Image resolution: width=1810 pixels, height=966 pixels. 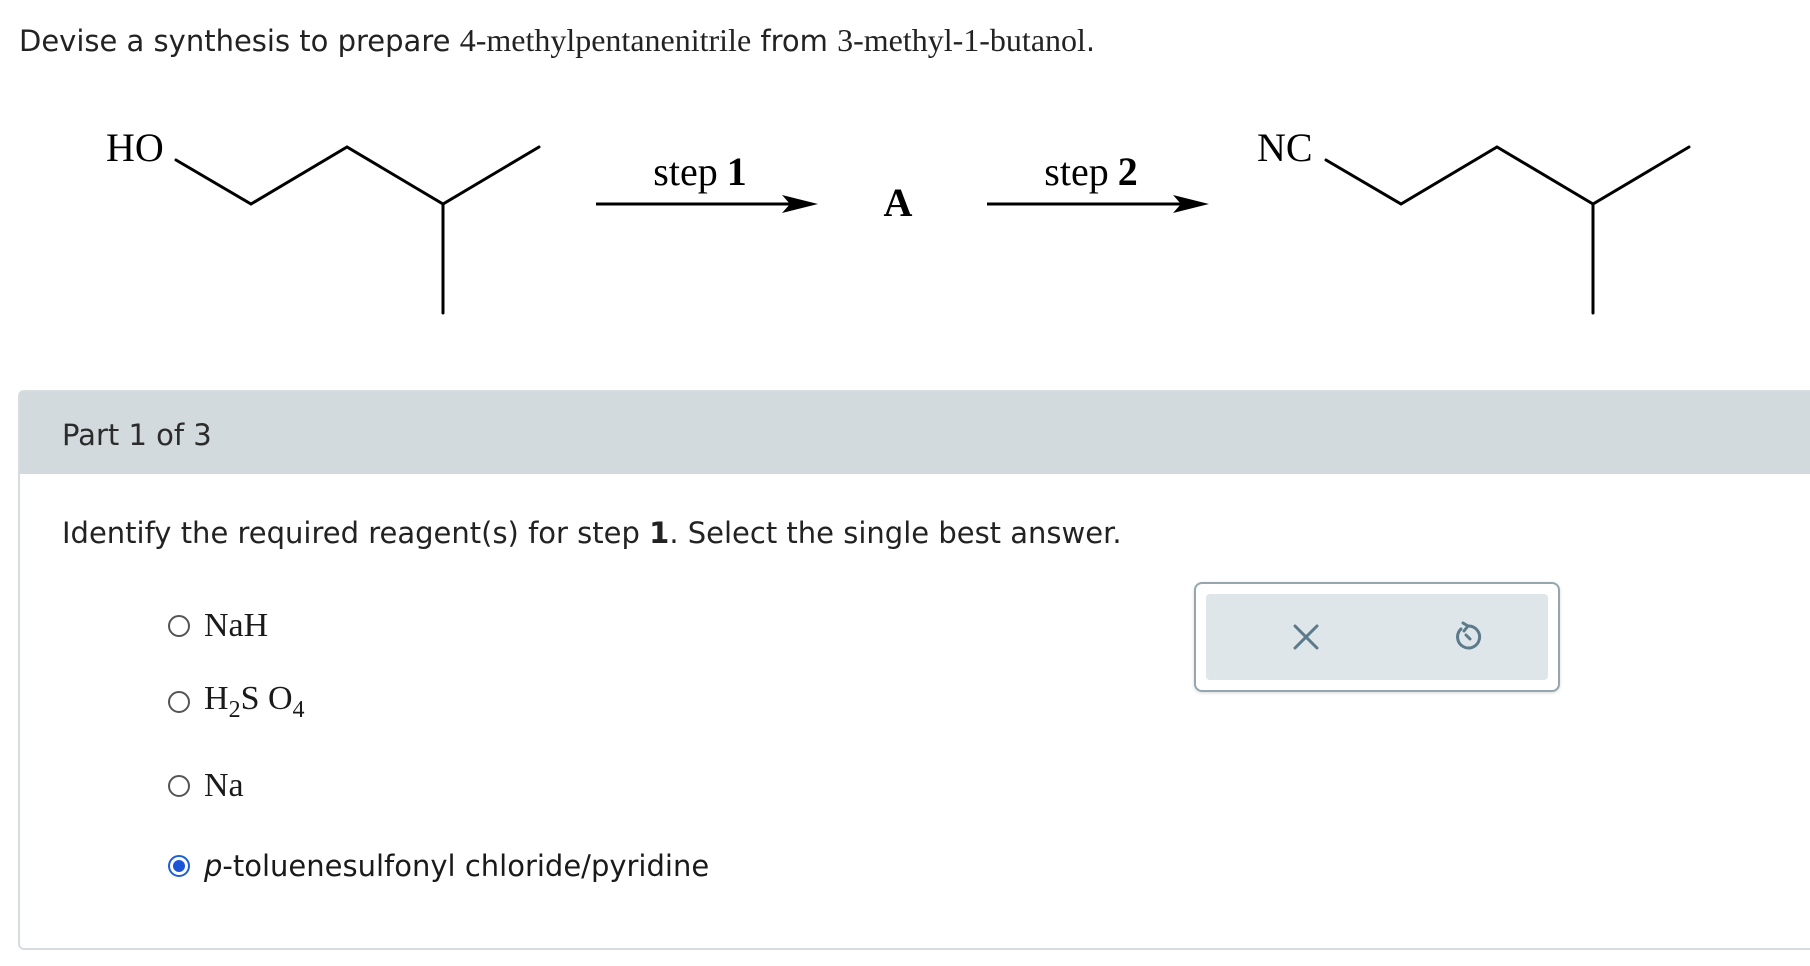 I want to click on answer-tools, so click(x=1377, y=637).